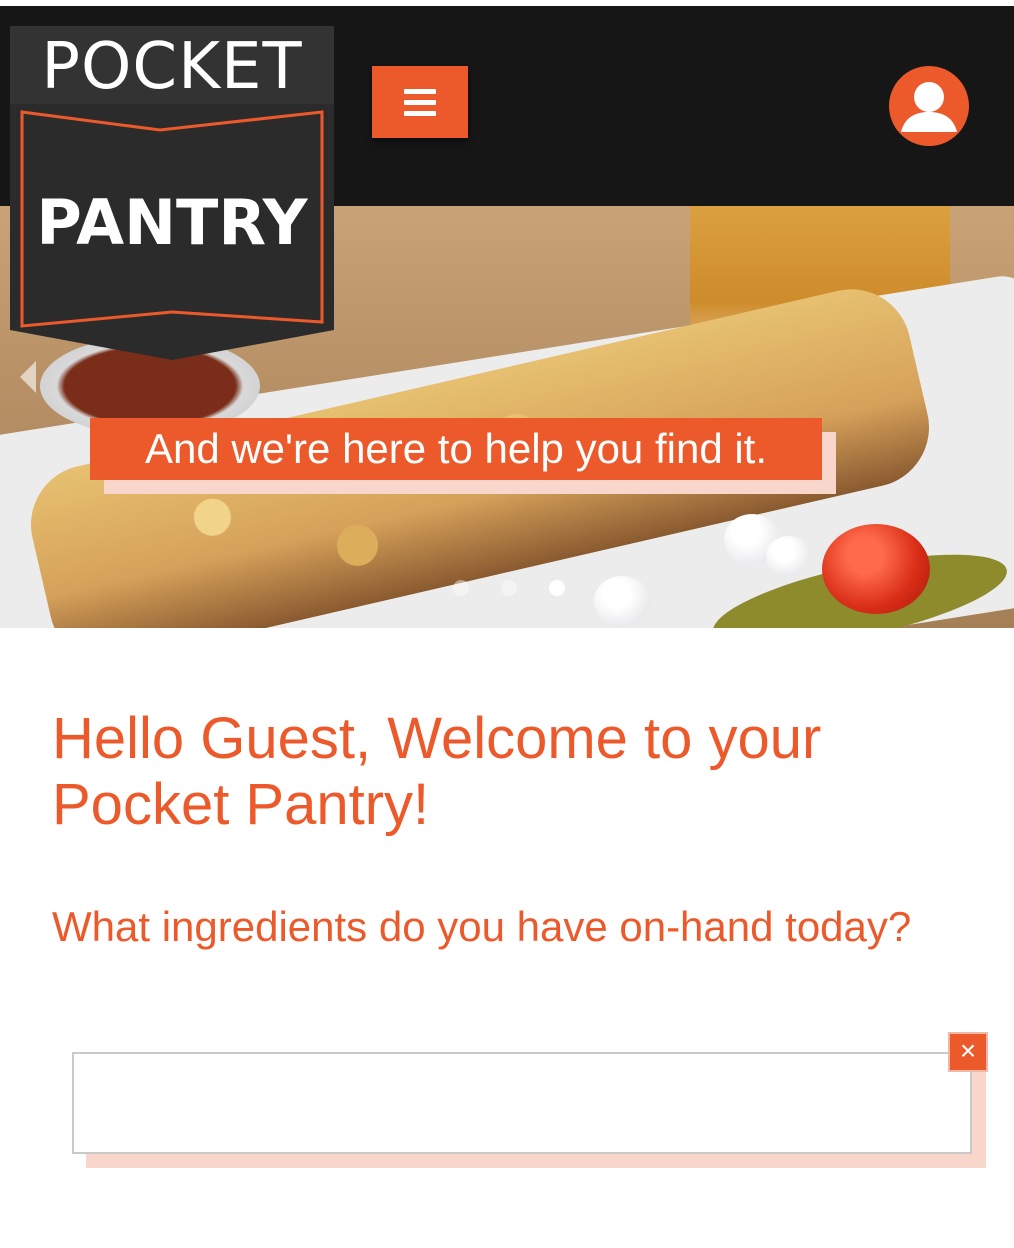  I want to click on top-edge, so click(507, 3).